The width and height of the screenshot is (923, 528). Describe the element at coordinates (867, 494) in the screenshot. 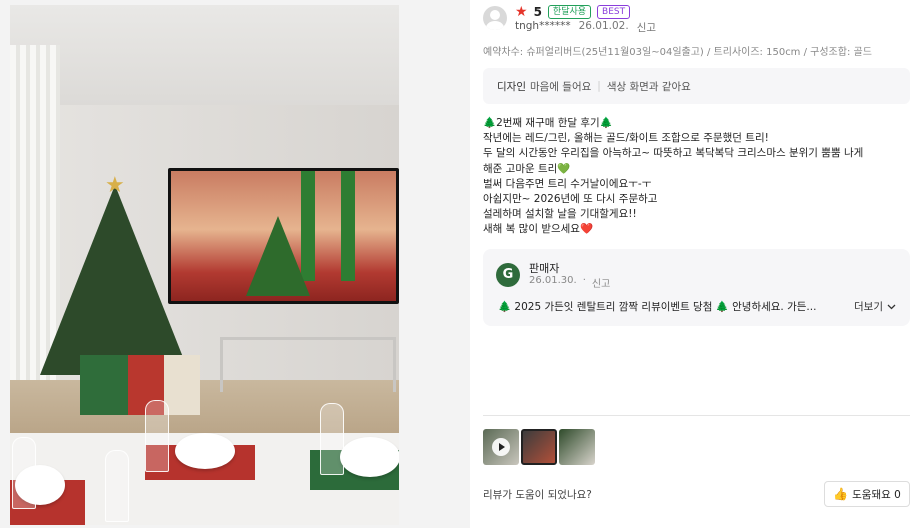

I see `helpful-button: 👍 도움돼요 0` at that location.